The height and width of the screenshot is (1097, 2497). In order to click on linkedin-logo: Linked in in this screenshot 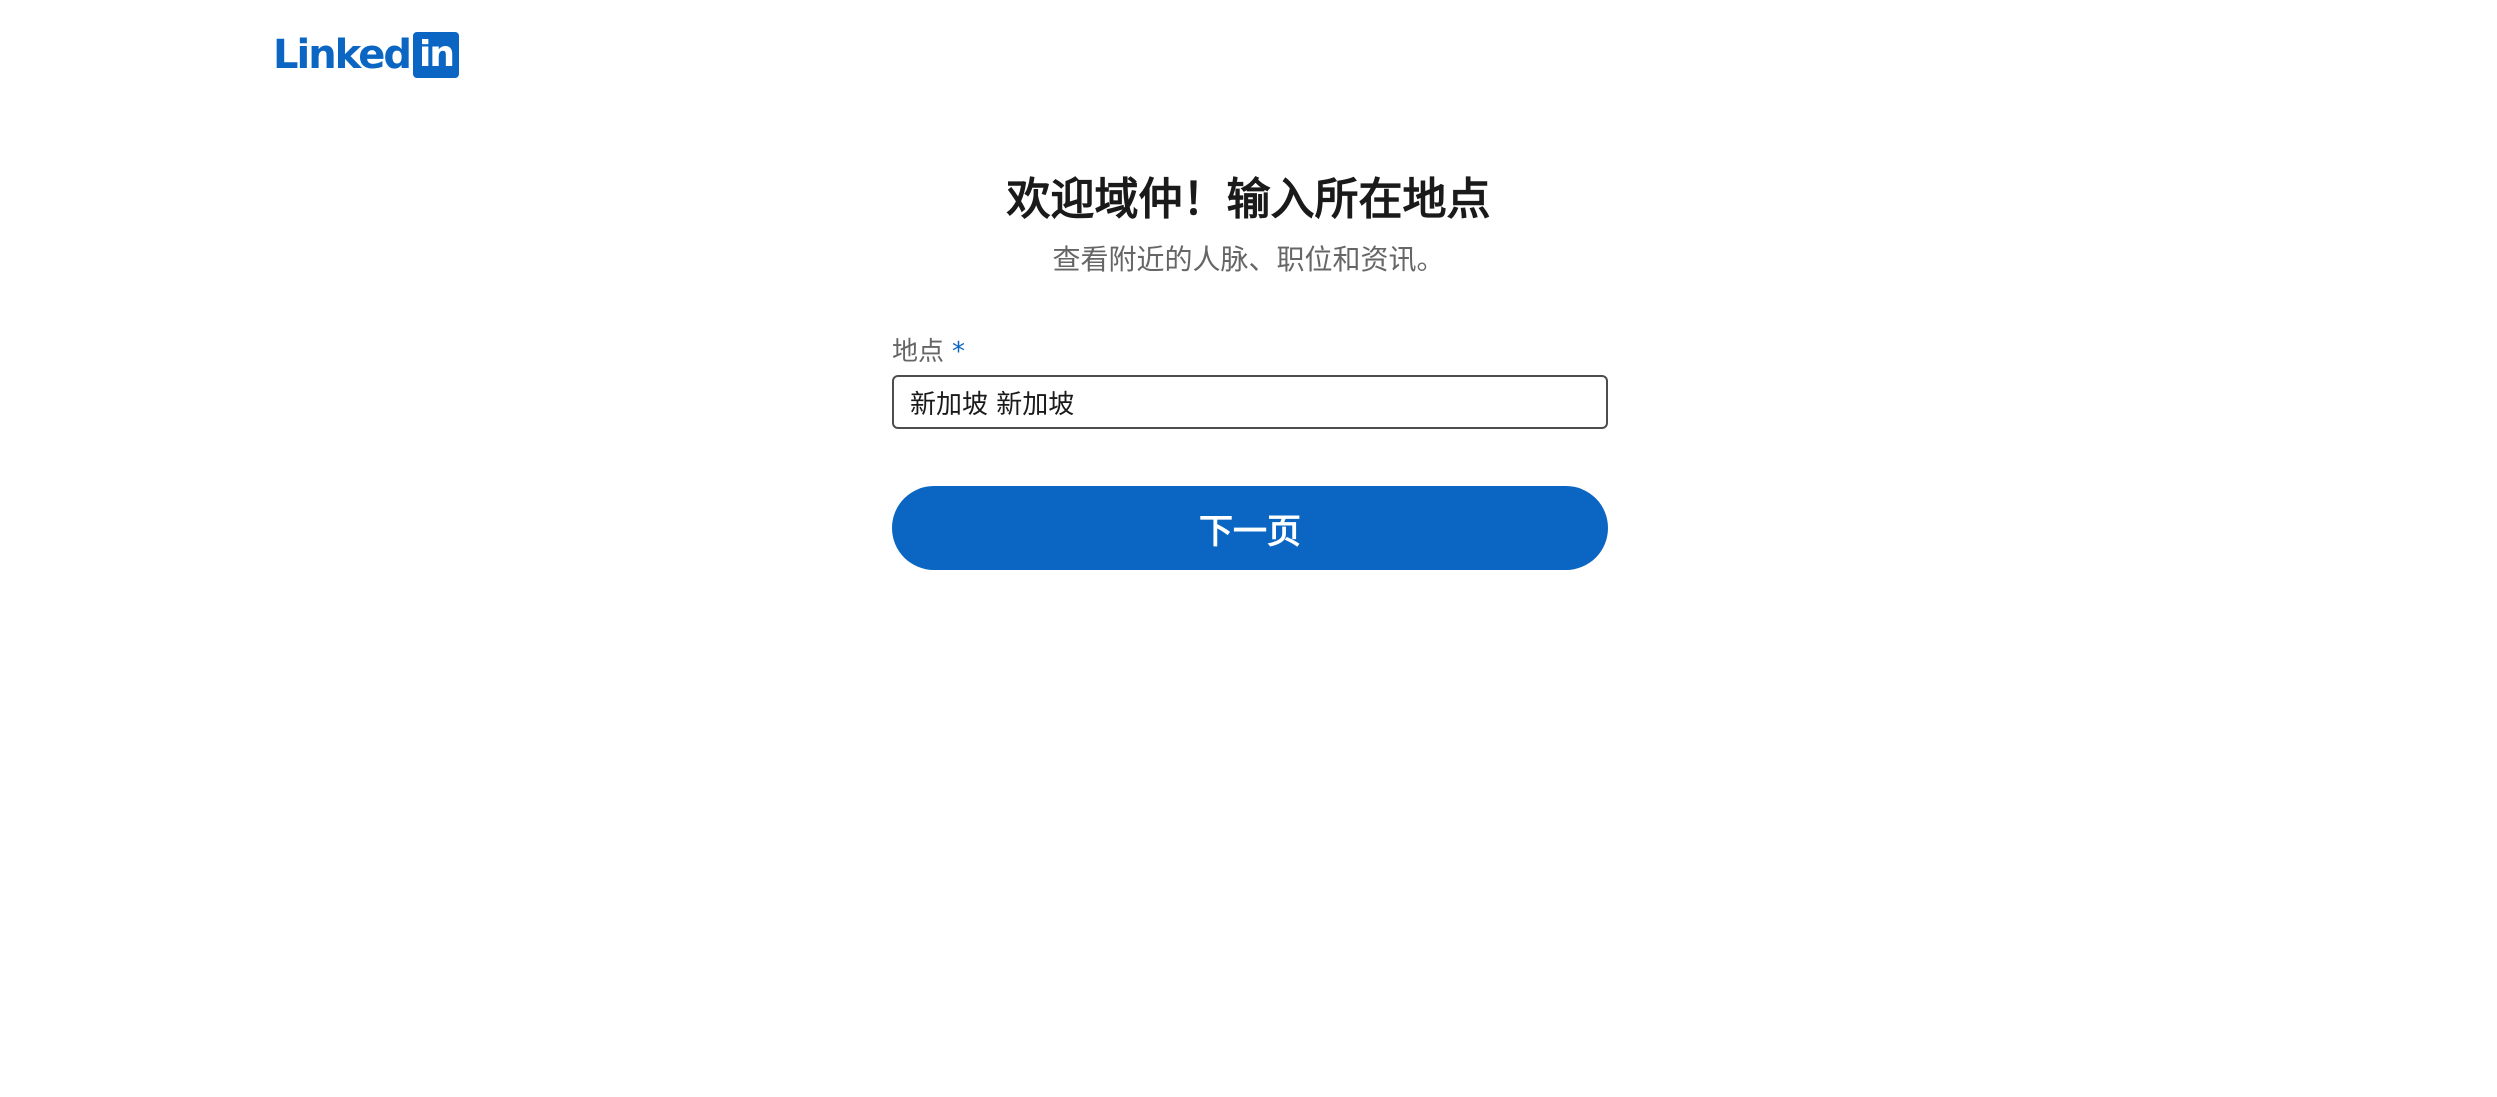, I will do `click(366, 55)`.